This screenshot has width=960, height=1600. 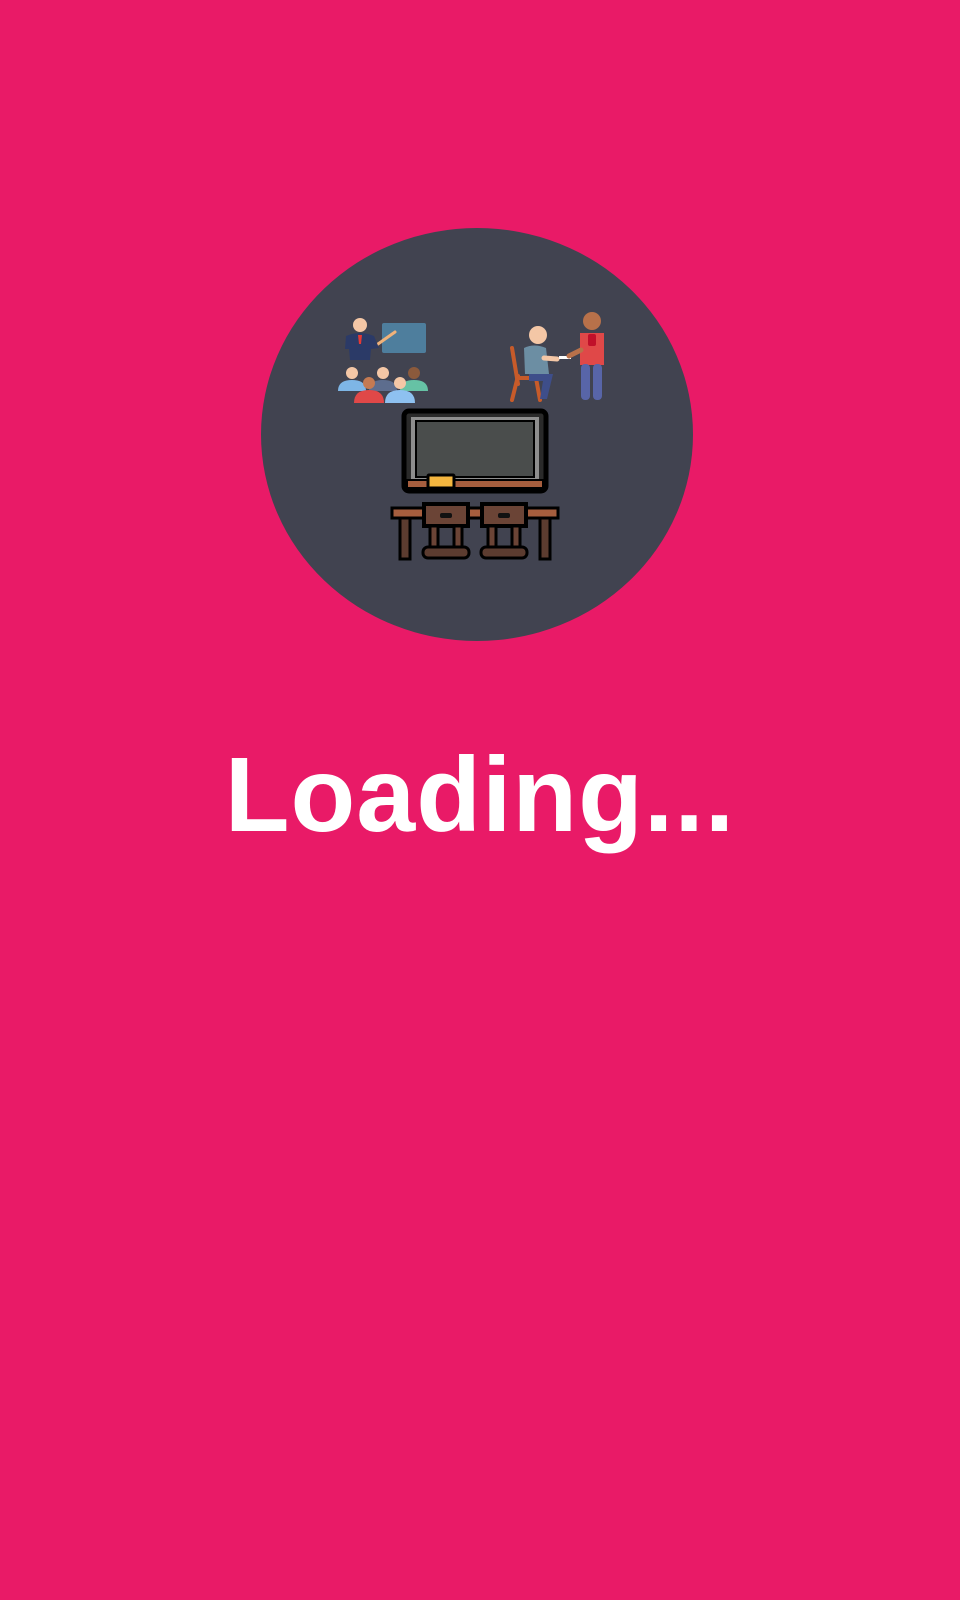 I want to click on teacher-presenting-icon, so click(x=383, y=360).